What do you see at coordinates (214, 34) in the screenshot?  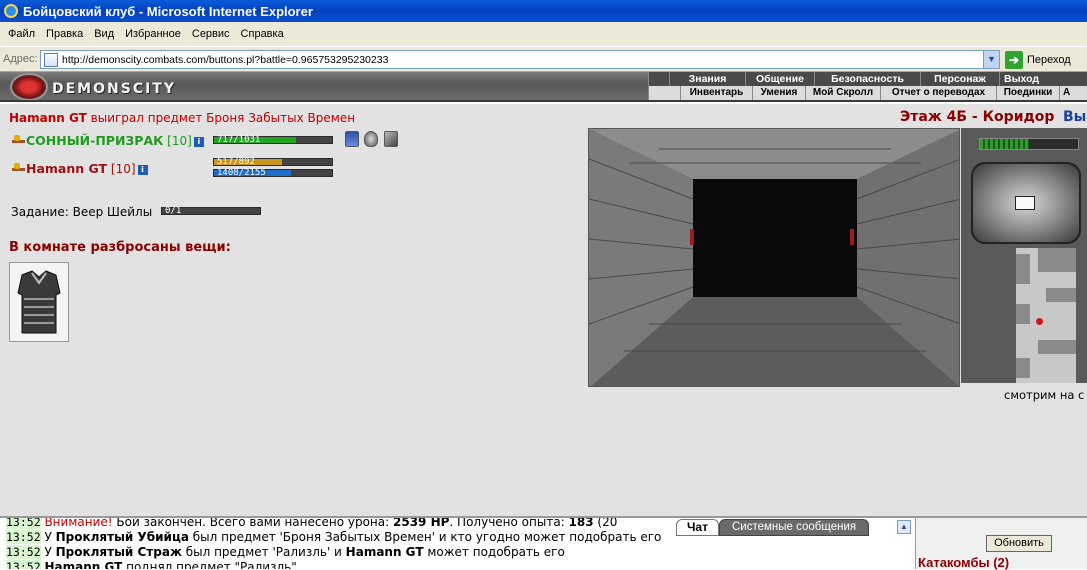 I see `menu-tools: Сервис` at bounding box center [214, 34].